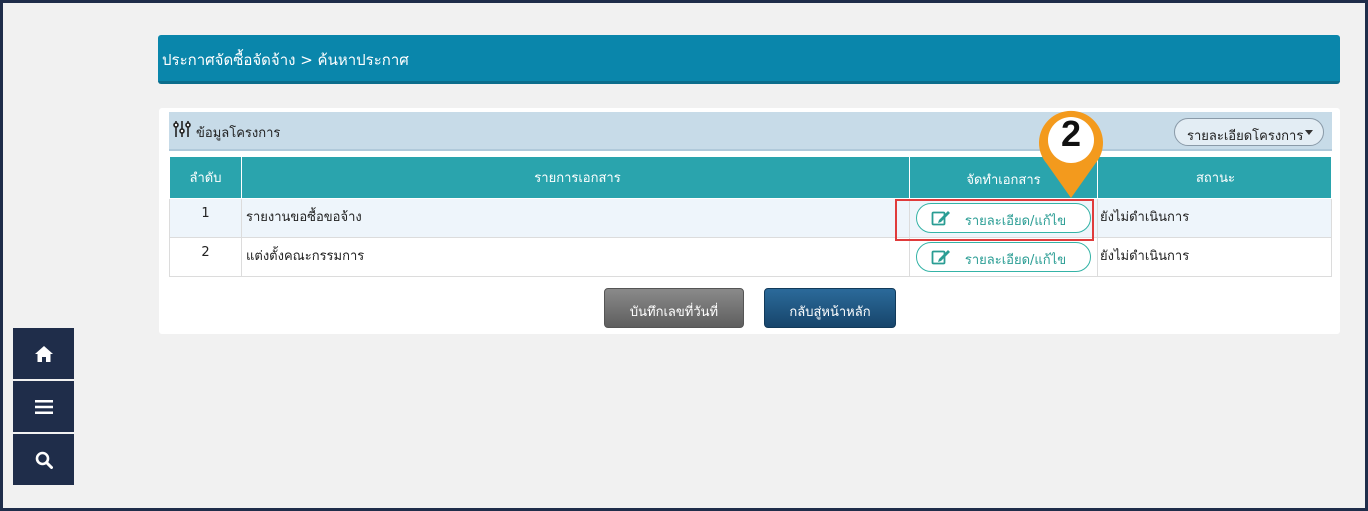 Image resolution: width=1368 pixels, height=511 pixels. What do you see at coordinates (205, 257) in the screenshot?
I see `row-number: 2` at bounding box center [205, 257].